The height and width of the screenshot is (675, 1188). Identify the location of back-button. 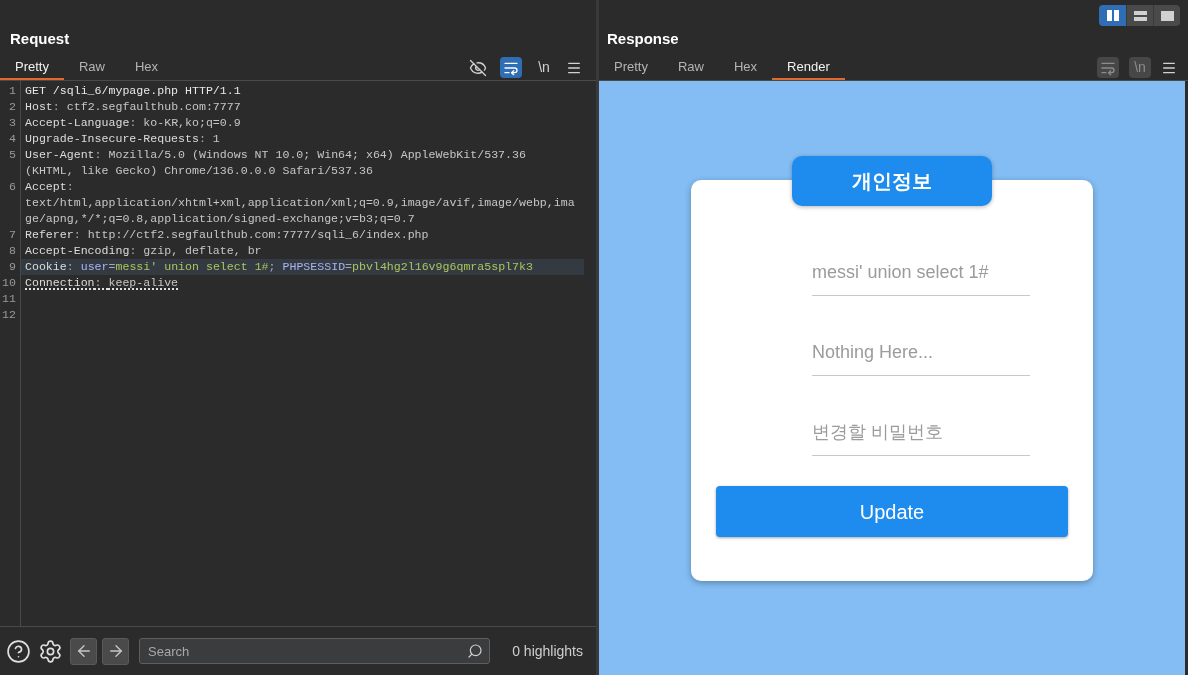
(83, 651).